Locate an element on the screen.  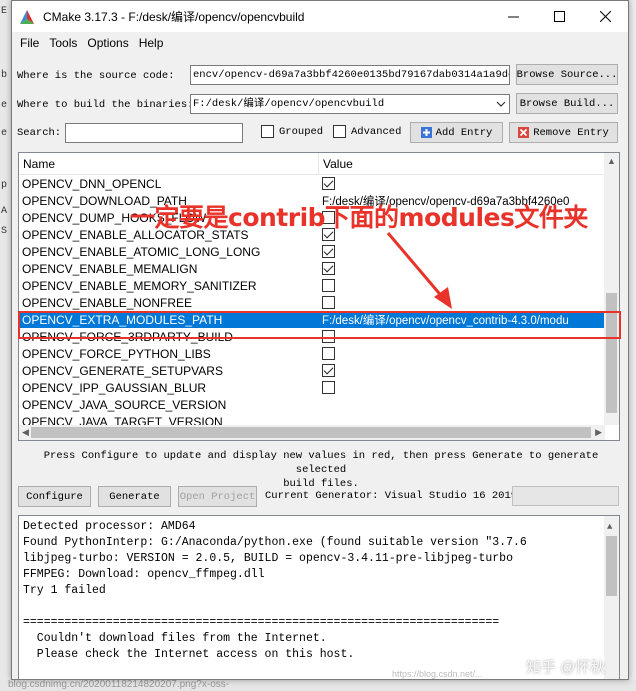
log-line: Try 1 failed is located at coordinates (64, 590).